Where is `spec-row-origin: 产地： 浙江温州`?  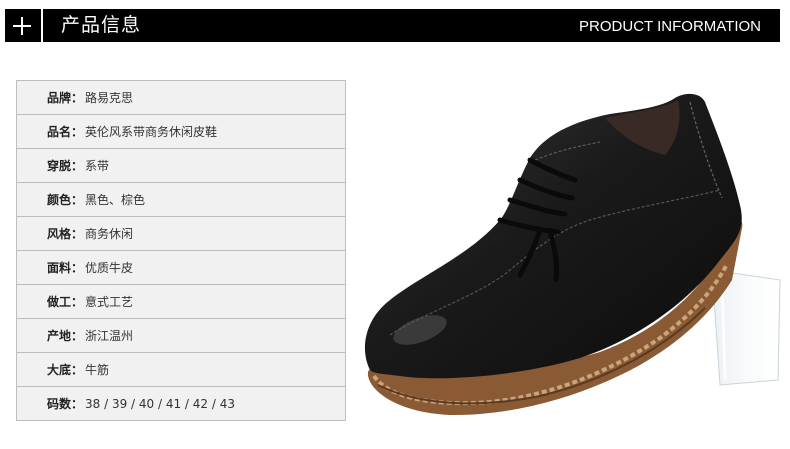
spec-row-origin: 产地： 浙江温州 is located at coordinates (181, 336).